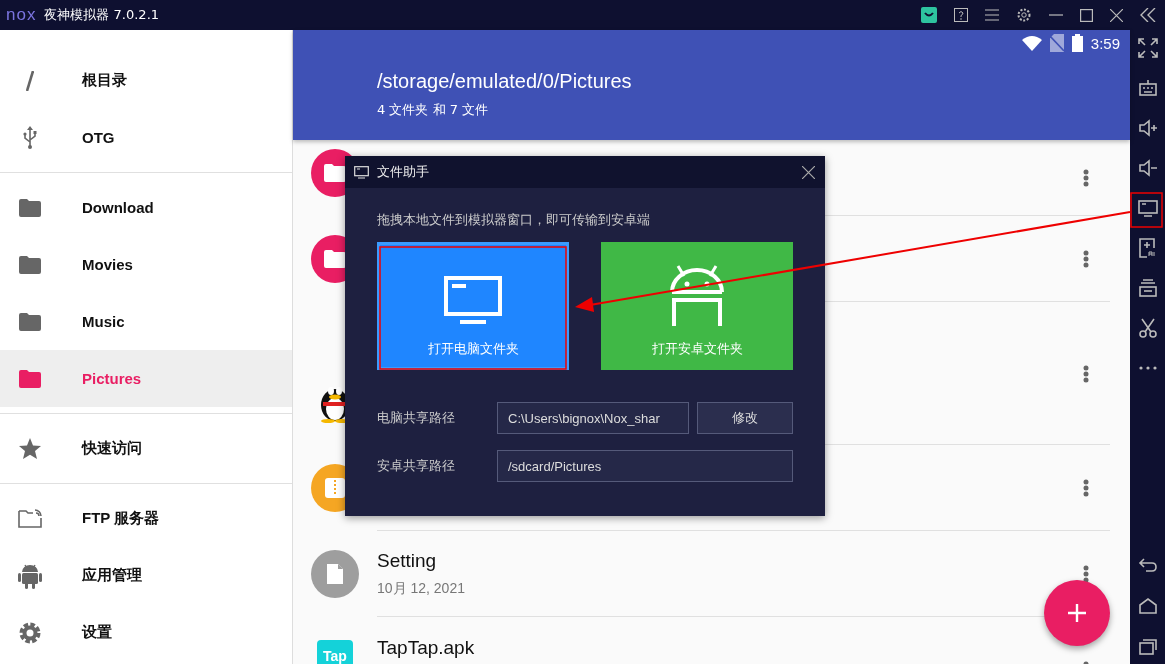 The image size is (1165, 664). Describe the element at coordinates (1086, 15) in the screenshot. I see `maximize-icon` at that location.